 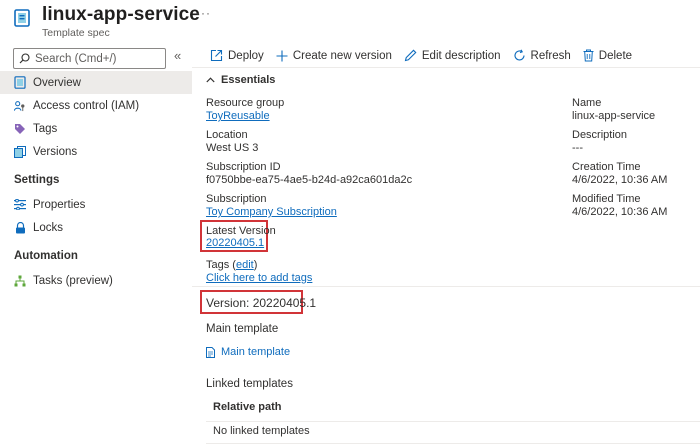 I want to click on essentials-toggle: Essentials, so click(x=240, y=80).